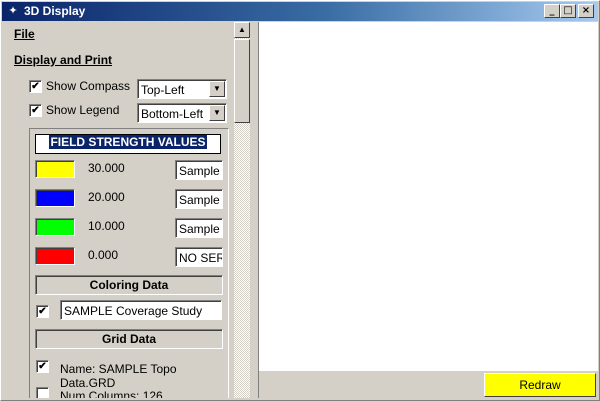  What do you see at coordinates (254, 210) in the screenshot?
I see `panel-splitter` at bounding box center [254, 210].